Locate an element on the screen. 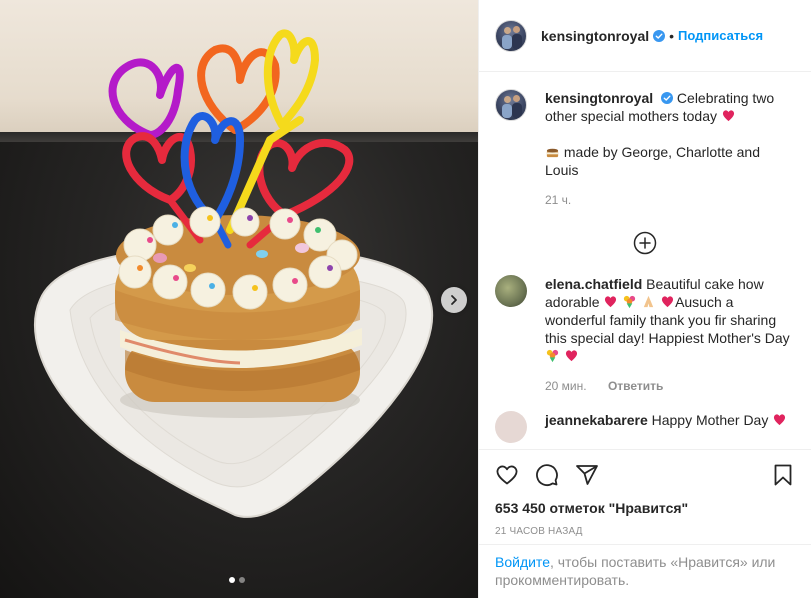  save-button is located at coordinates (783, 475).